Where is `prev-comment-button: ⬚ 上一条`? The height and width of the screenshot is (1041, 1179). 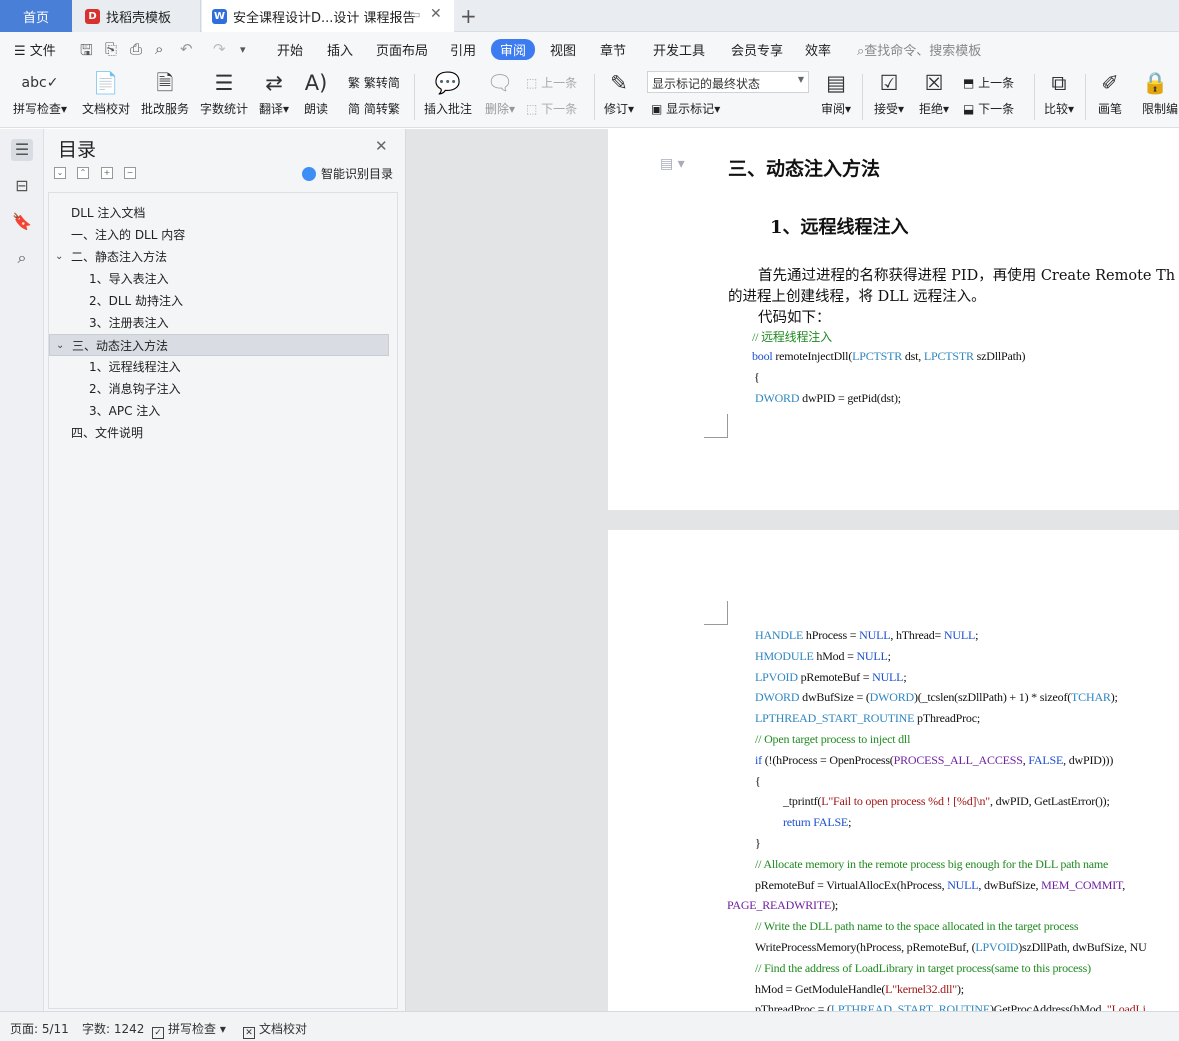
prev-comment-button: ⬚ 上一条 is located at coordinates (551, 82).